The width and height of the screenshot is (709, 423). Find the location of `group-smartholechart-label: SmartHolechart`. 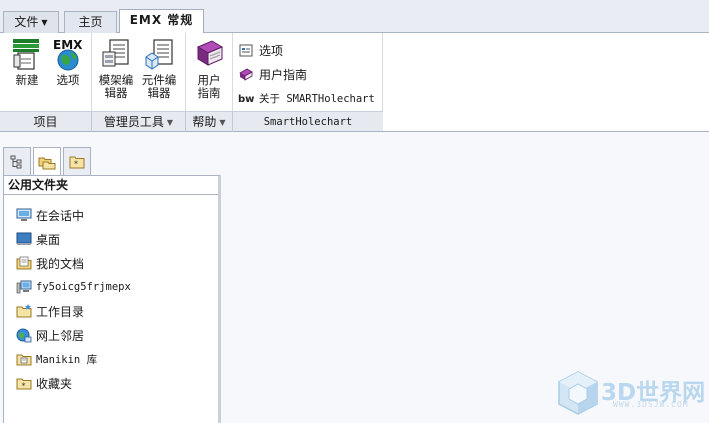

group-smartholechart-label: SmartHolechart is located at coordinates (308, 122).